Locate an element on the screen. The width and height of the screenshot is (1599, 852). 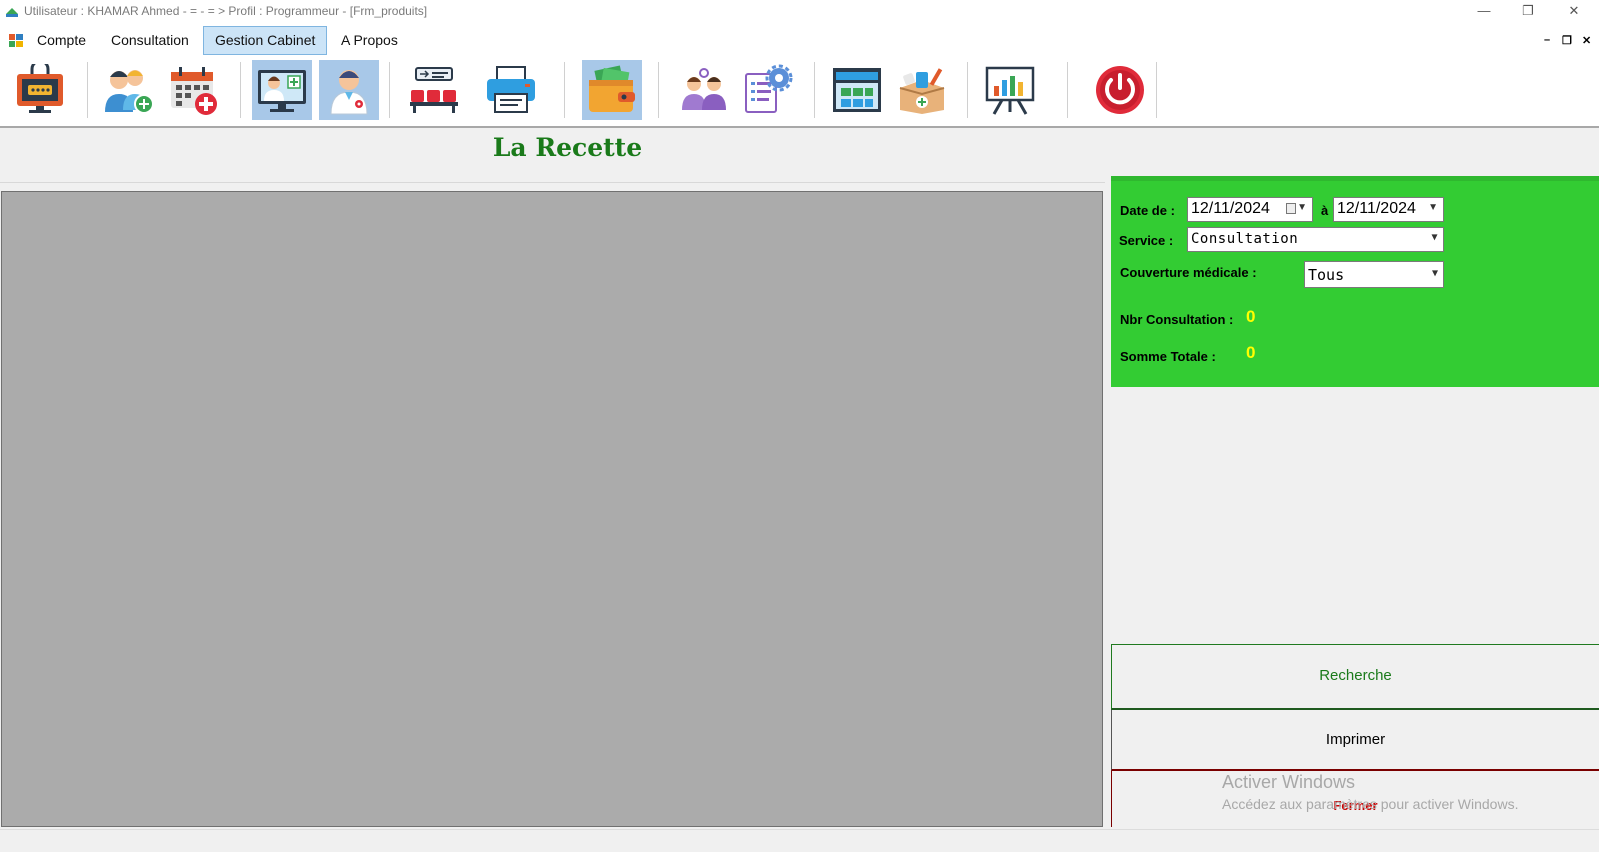
power-icon is located at coordinates (1120, 90).